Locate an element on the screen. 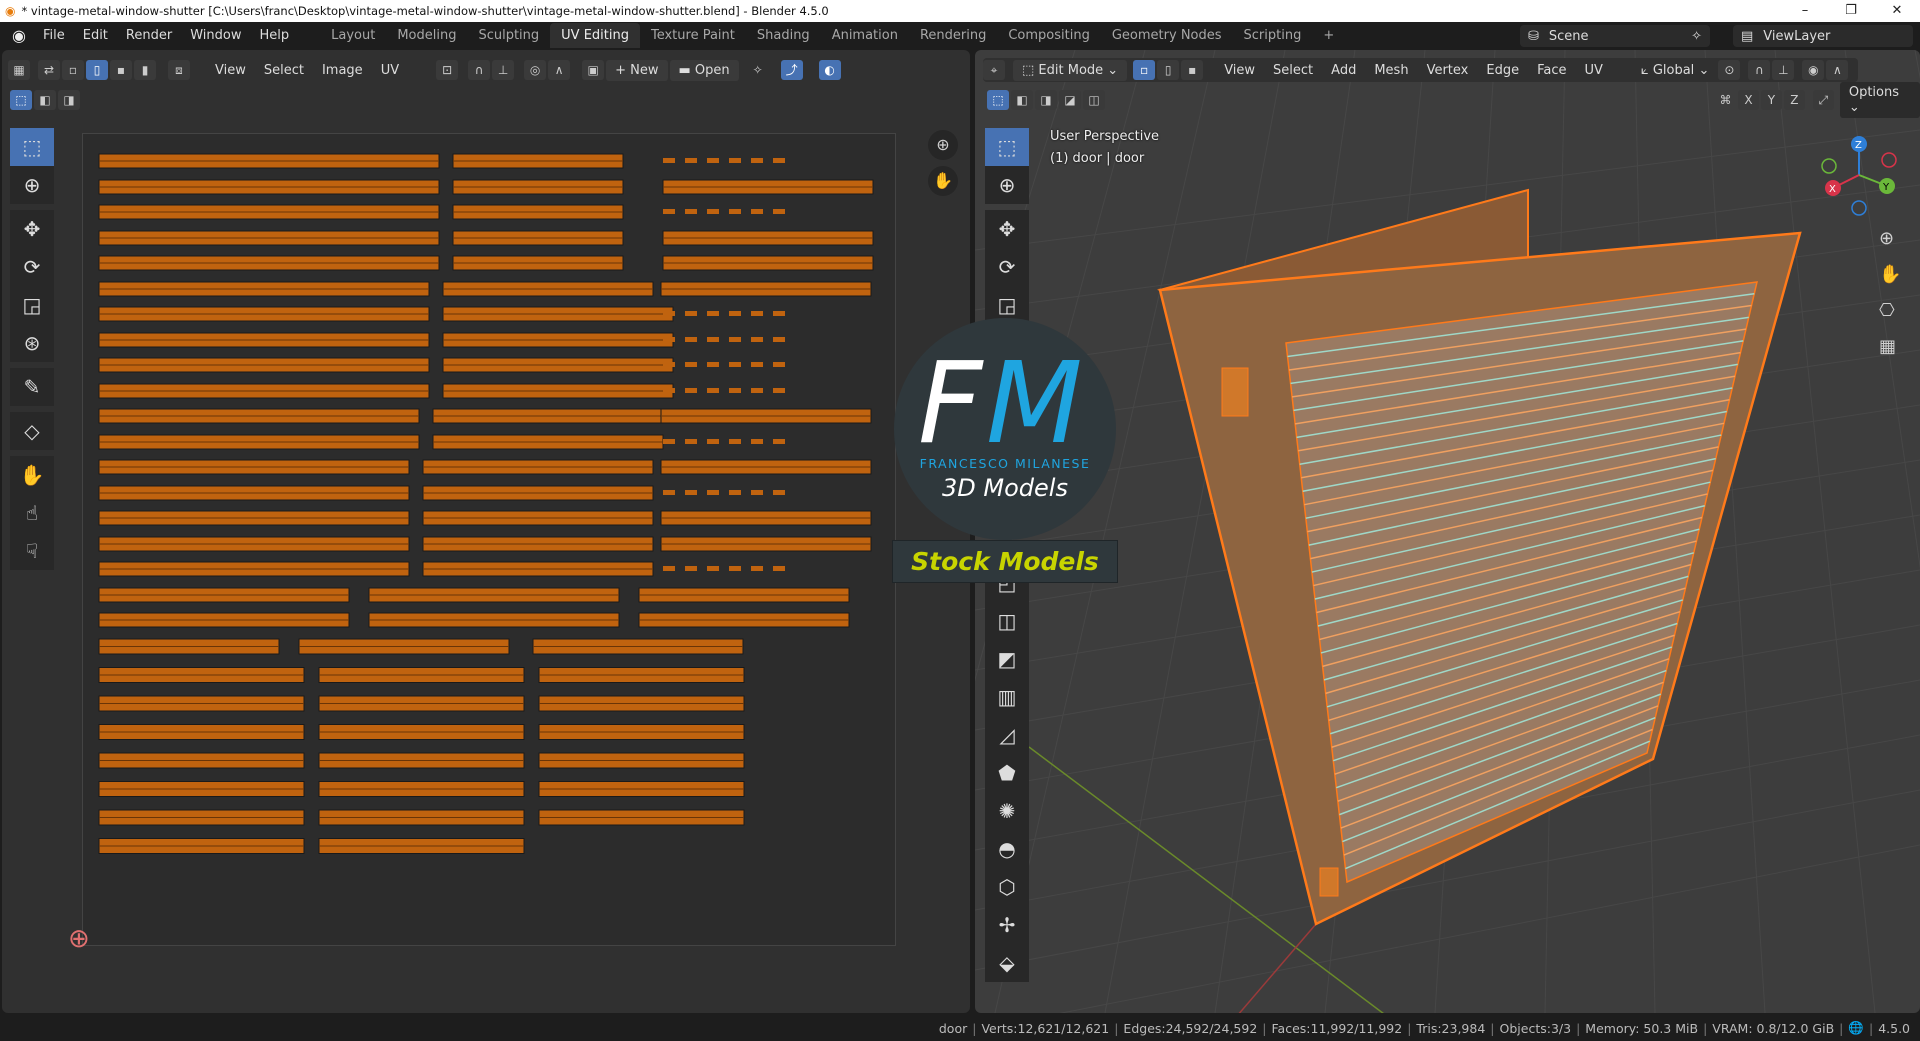 The height and width of the screenshot is (1041, 1920). vertex-select-mode-icon: ▫ is located at coordinates (1144, 70).